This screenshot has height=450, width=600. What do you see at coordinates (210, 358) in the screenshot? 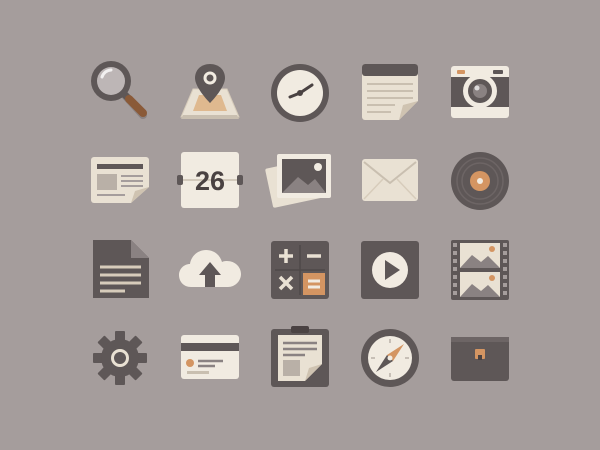
I see `credit-card-icon` at bounding box center [210, 358].